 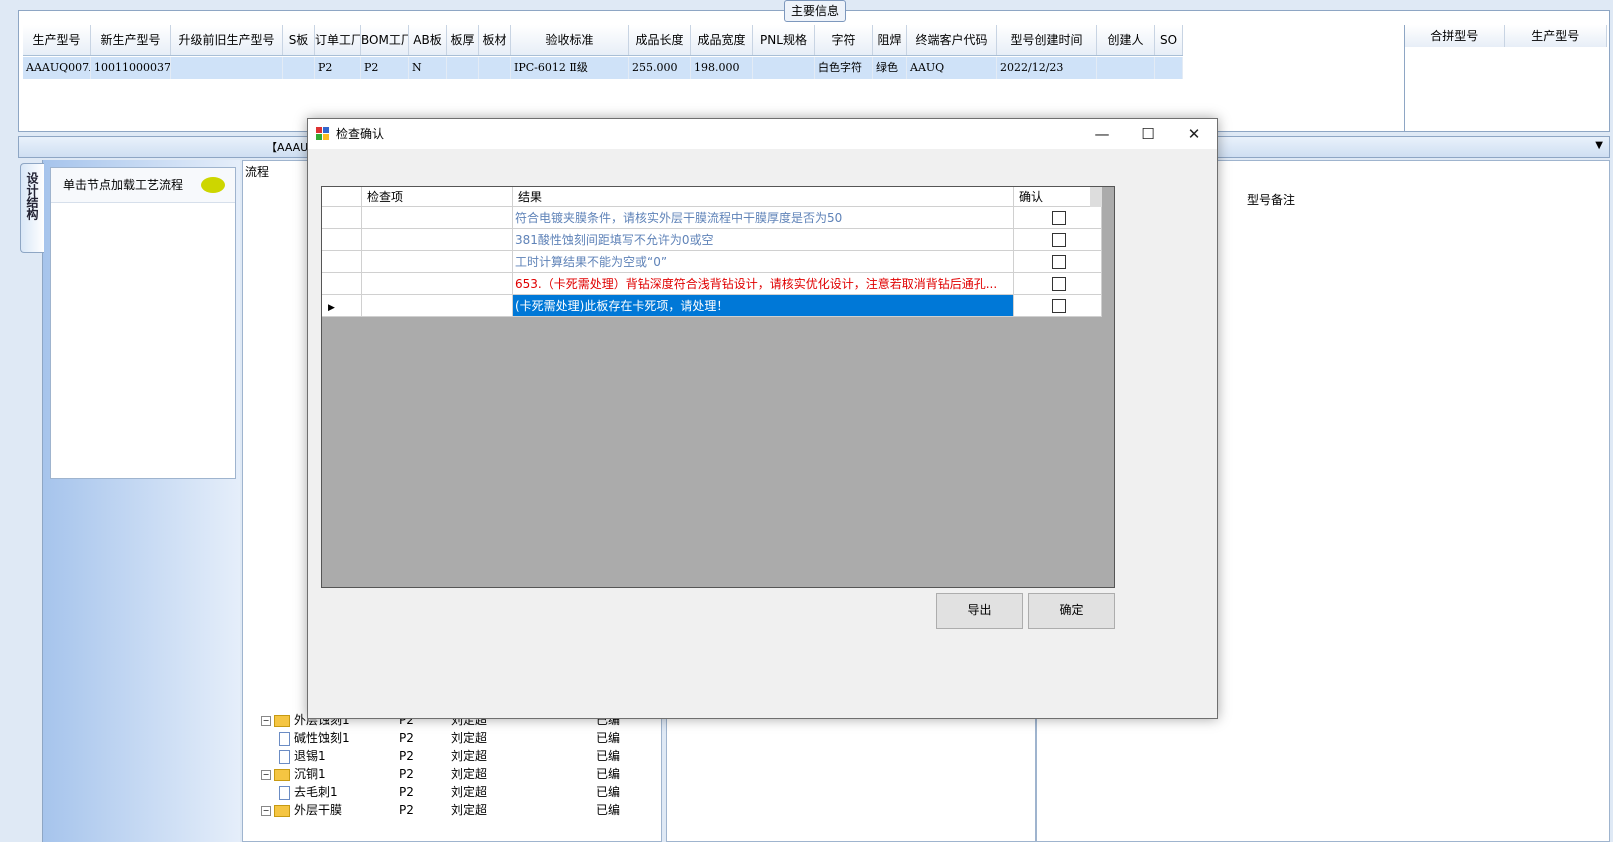 What do you see at coordinates (1555, 36) in the screenshot?
I see `merge-col-header: 生产型号` at bounding box center [1555, 36].